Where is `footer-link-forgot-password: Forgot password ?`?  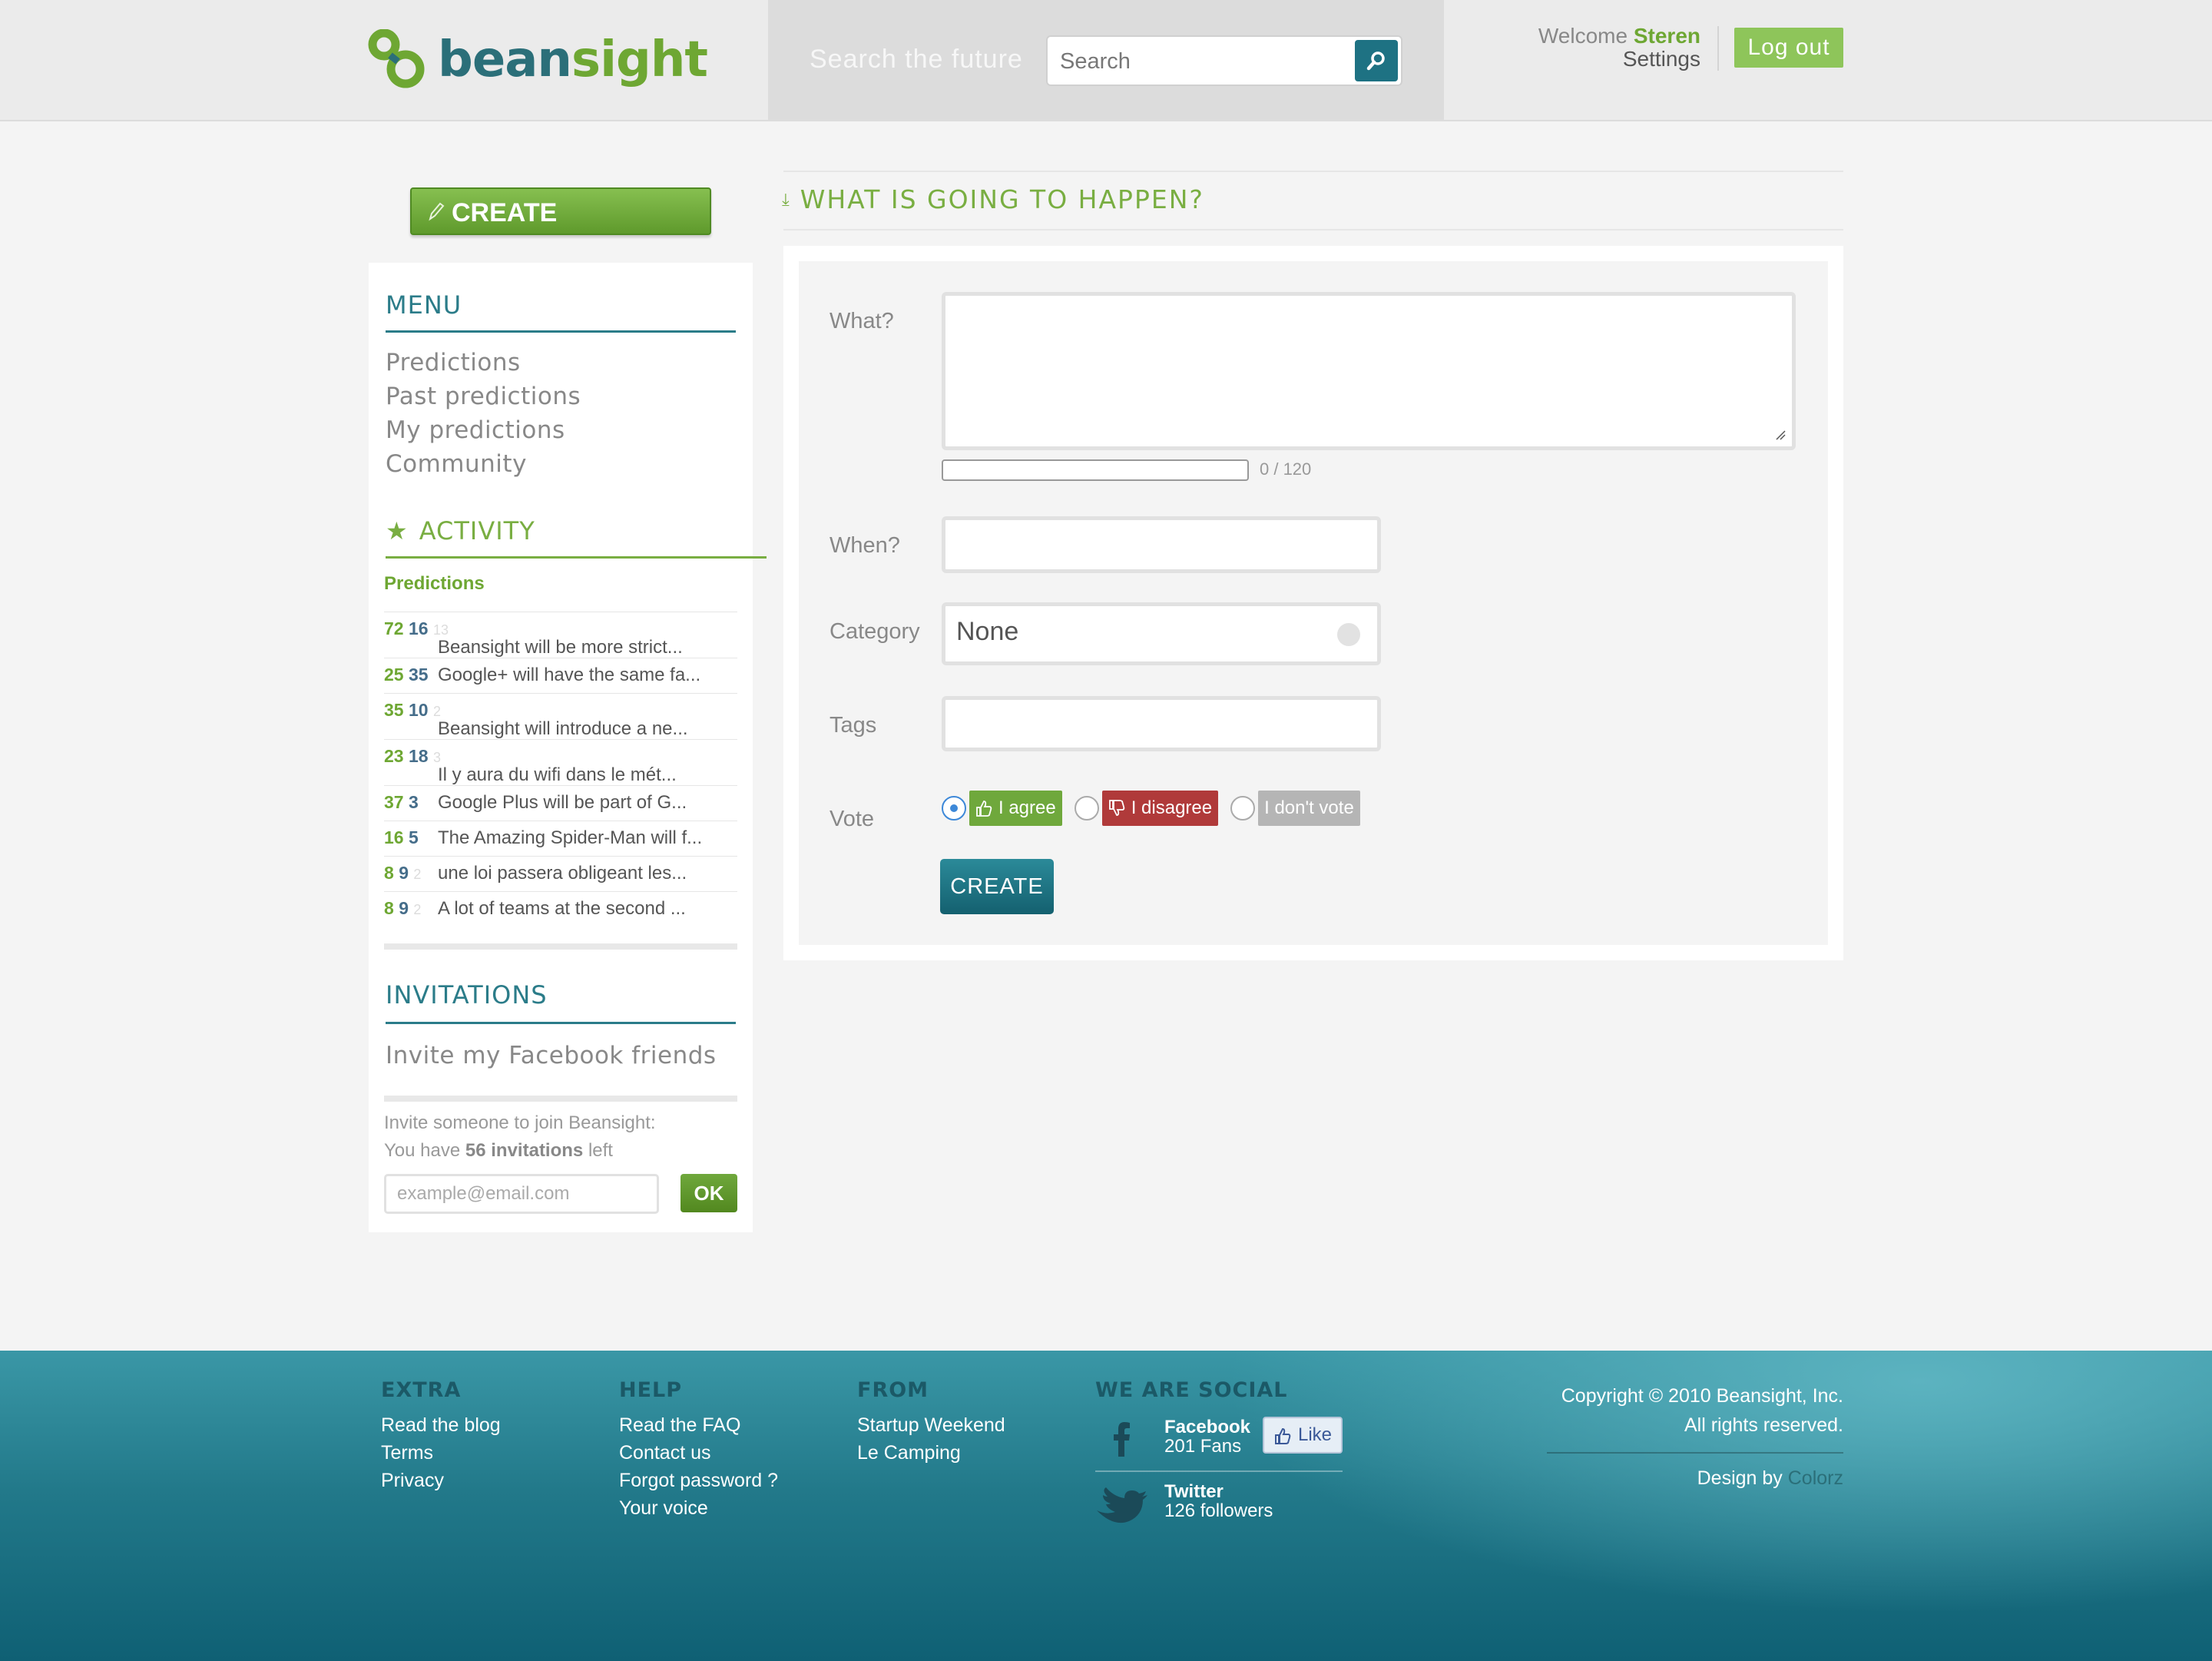 footer-link-forgot-password: Forgot password ? is located at coordinates (698, 1480).